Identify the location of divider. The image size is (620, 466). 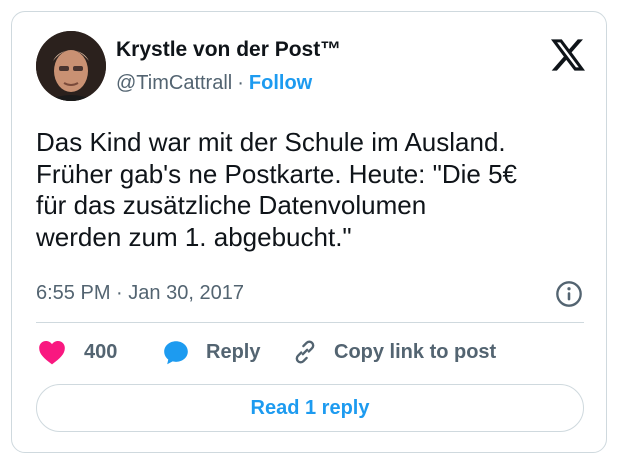
(310, 322).